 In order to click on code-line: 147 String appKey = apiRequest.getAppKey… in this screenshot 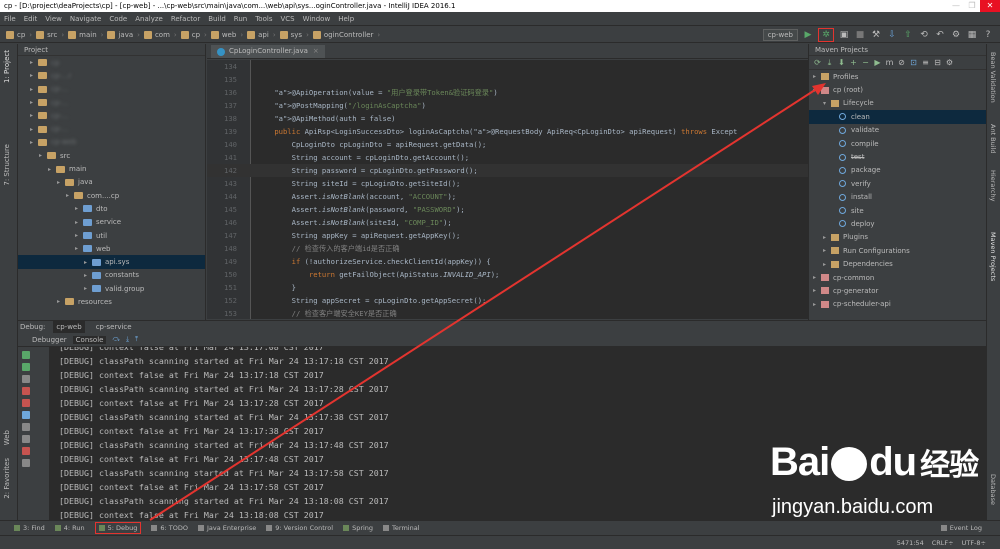, I will do `click(507, 235)`.